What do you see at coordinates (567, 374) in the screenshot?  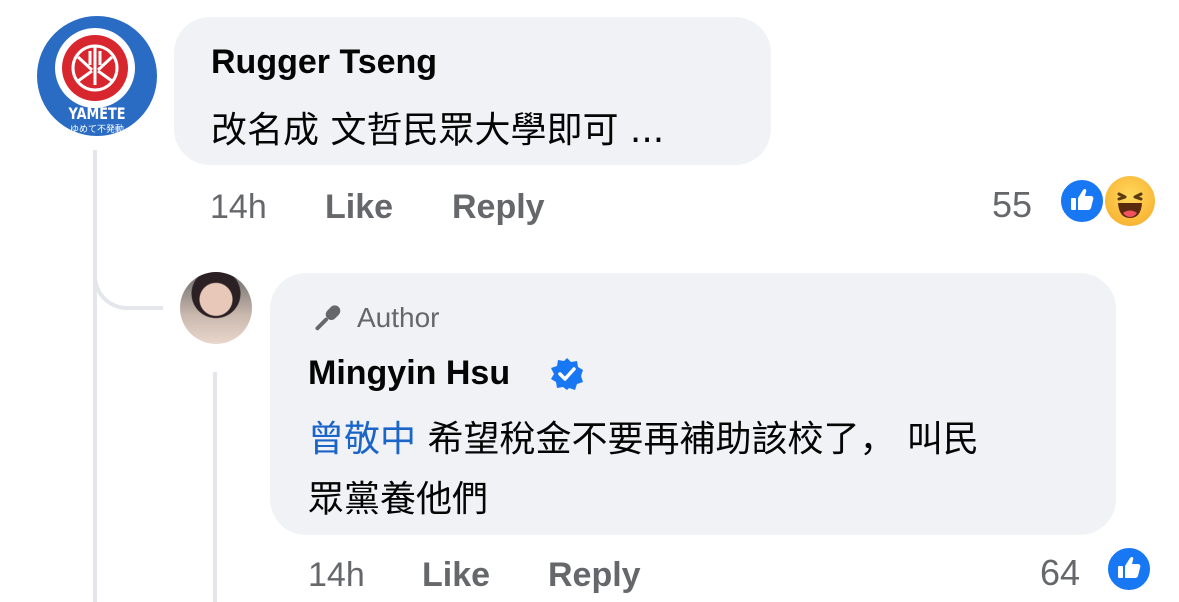 I see `verified-badge-icon` at bounding box center [567, 374].